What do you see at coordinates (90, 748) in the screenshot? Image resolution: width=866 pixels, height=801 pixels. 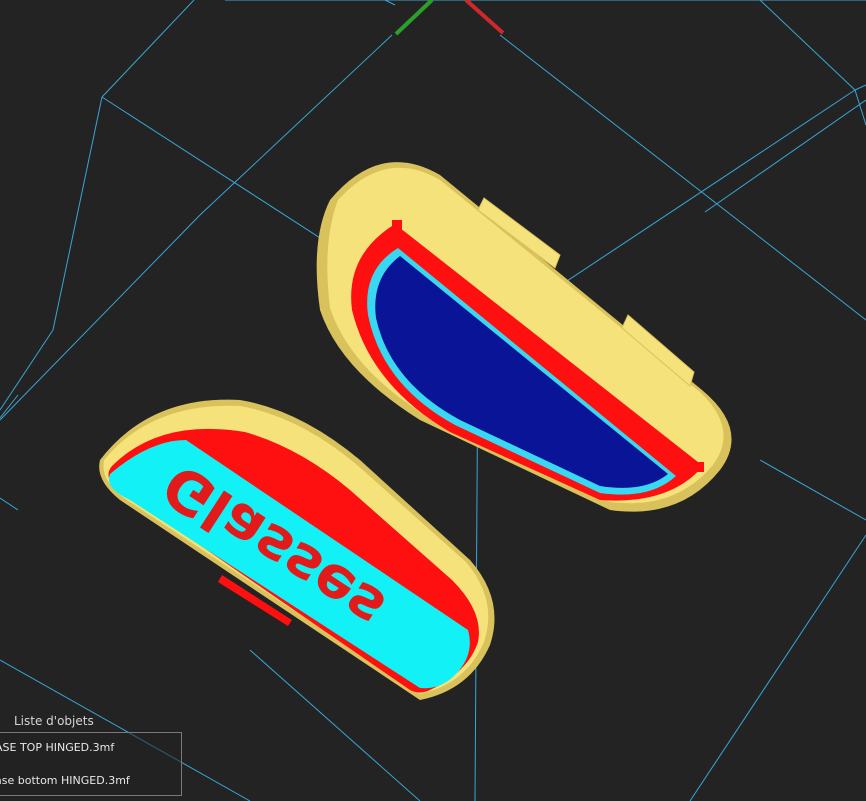 I see `object-list-item: ASE TOP HINGED.3mf` at bounding box center [90, 748].